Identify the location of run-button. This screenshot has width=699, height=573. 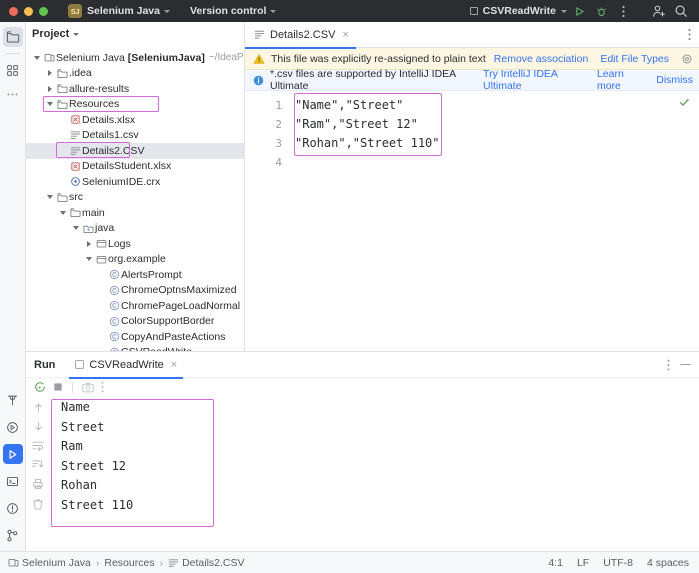
(579, 11).